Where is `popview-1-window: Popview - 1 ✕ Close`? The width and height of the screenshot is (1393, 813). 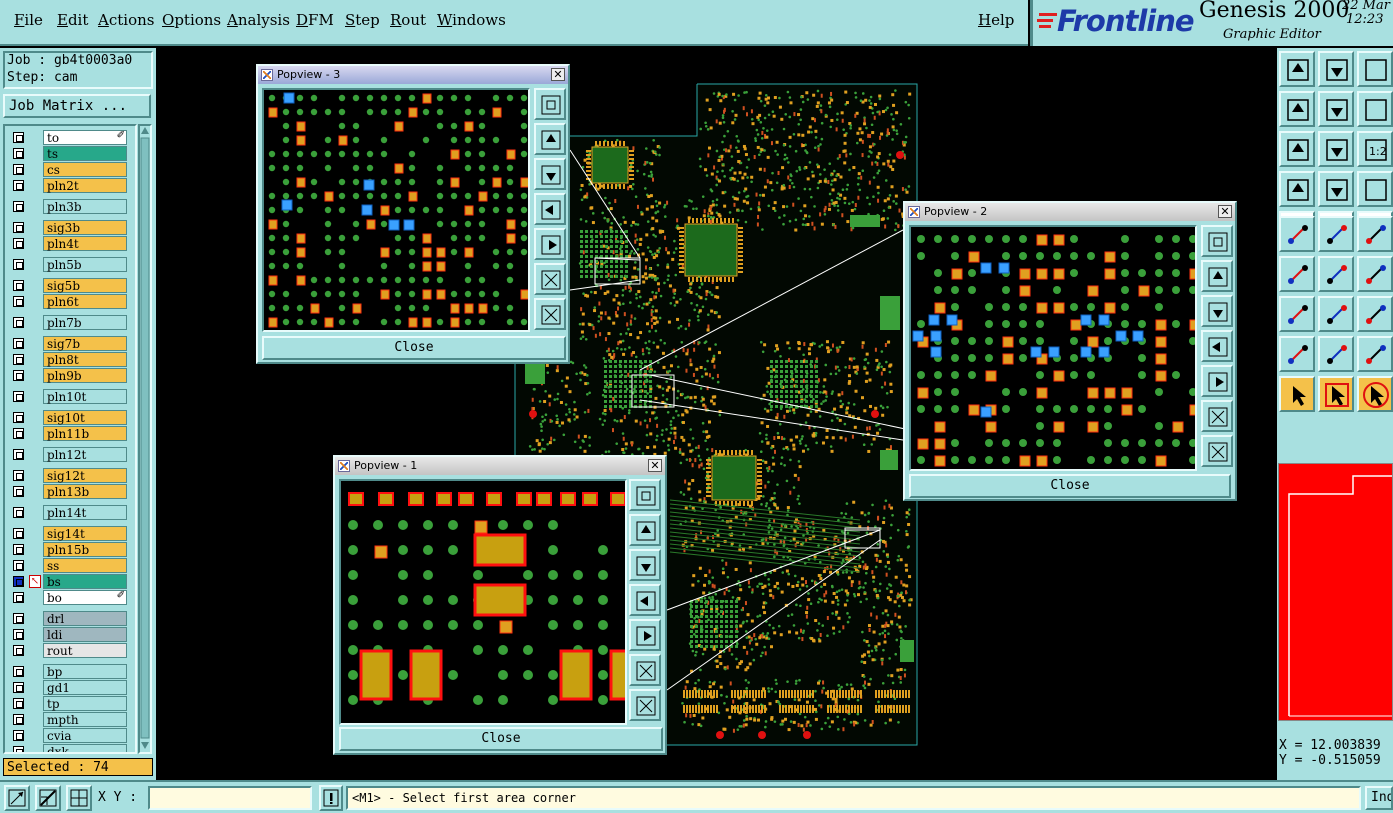 popview-1-window: Popview - 1 ✕ Close is located at coordinates (500, 605).